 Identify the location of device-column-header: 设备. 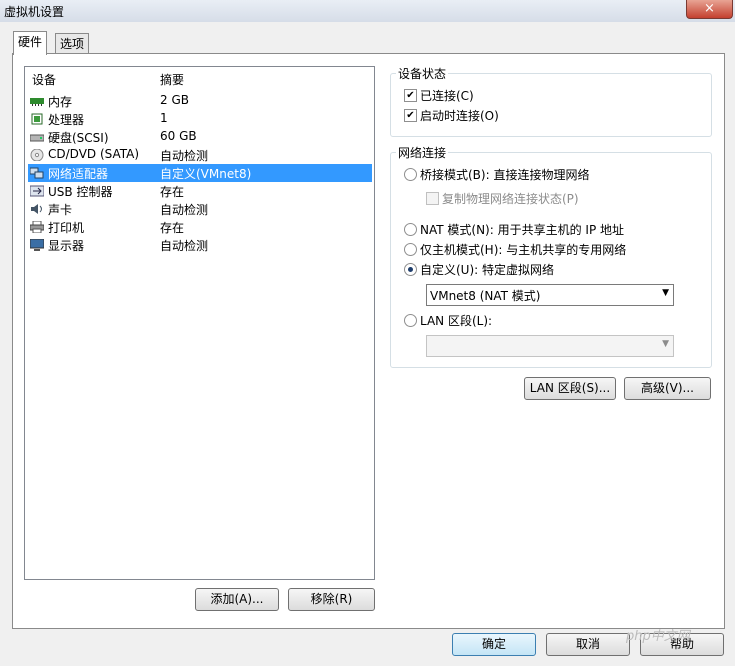
(44, 79).